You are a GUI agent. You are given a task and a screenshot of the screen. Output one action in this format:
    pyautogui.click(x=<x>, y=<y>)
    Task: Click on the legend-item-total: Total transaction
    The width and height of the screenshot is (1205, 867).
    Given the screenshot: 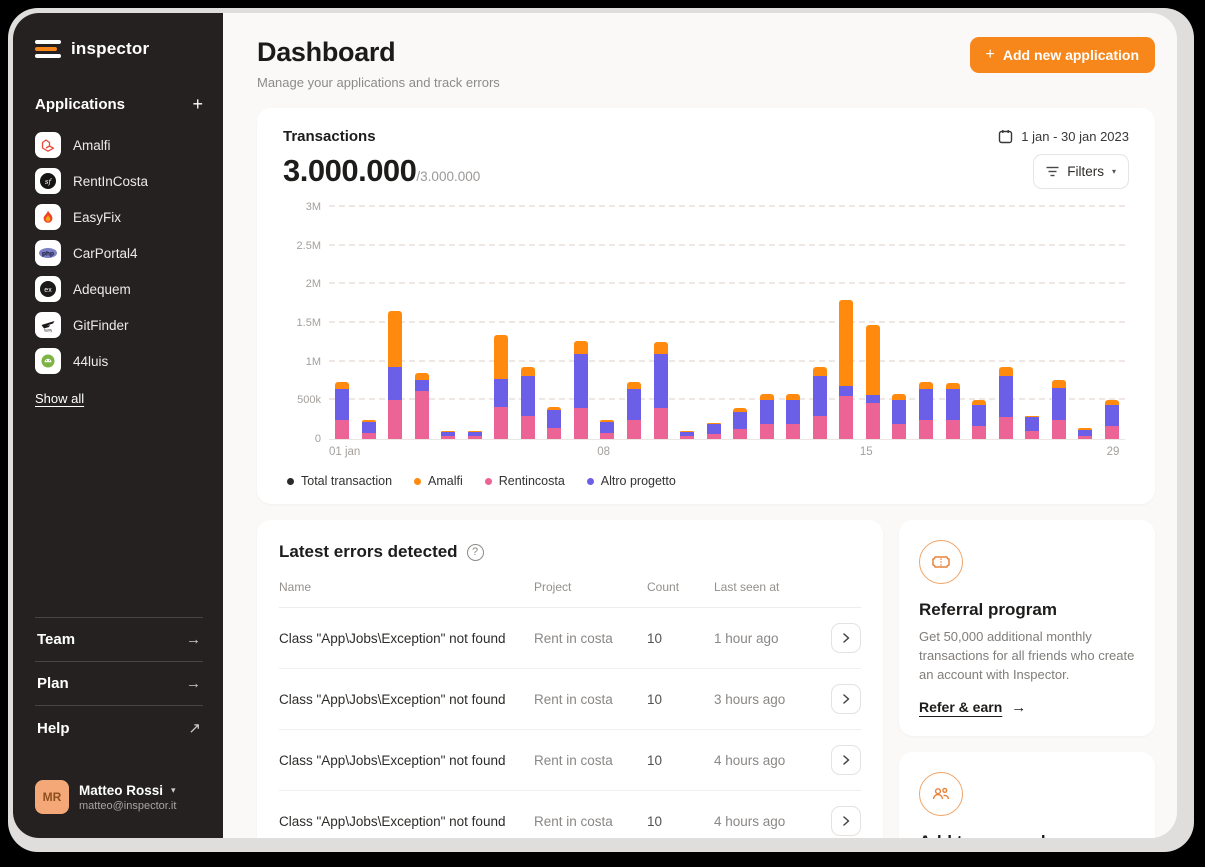 What is the action you would take?
    pyautogui.click(x=339, y=481)
    